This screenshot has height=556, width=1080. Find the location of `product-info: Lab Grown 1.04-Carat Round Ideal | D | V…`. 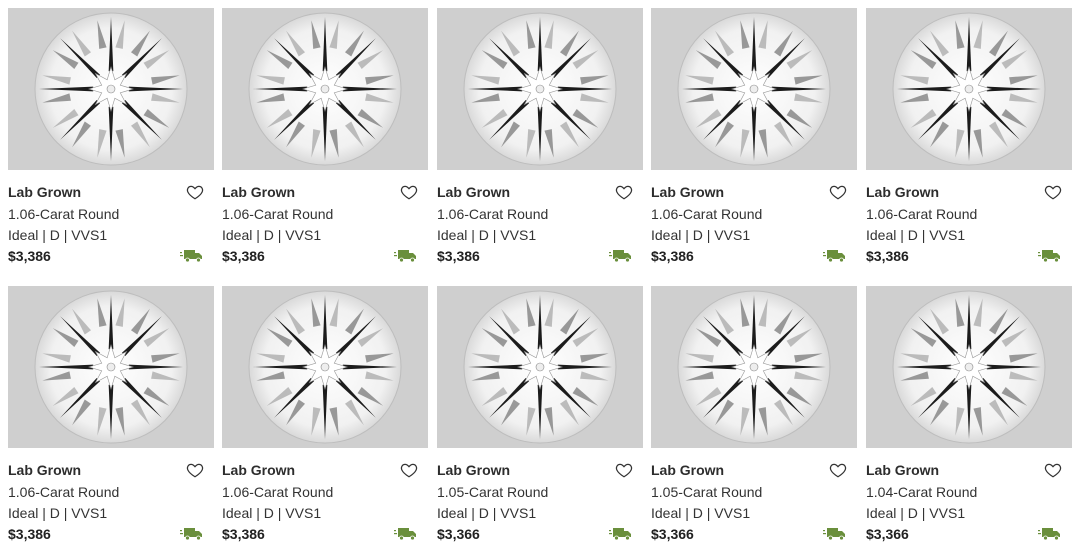

product-info: Lab Grown 1.04-Carat Round Ideal | D | V… is located at coordinates (969, 498).